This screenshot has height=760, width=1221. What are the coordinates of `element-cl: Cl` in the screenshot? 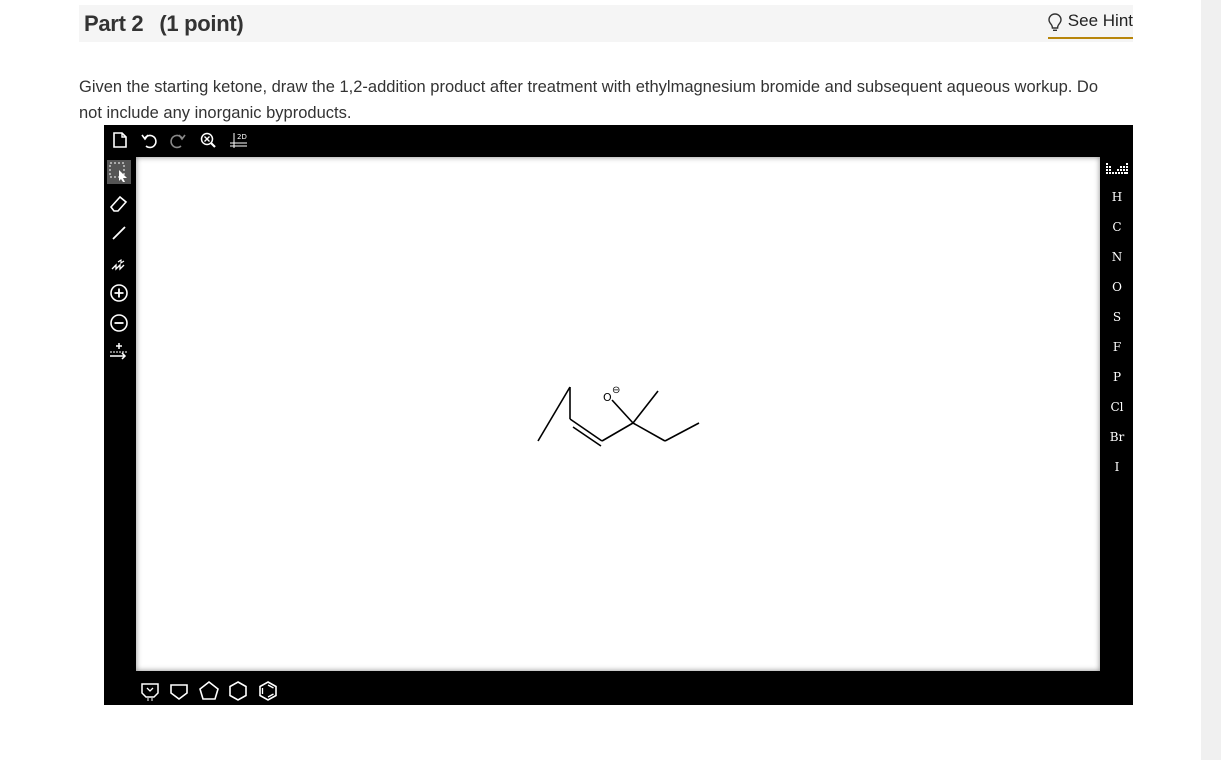 It's located at (1117, 407).